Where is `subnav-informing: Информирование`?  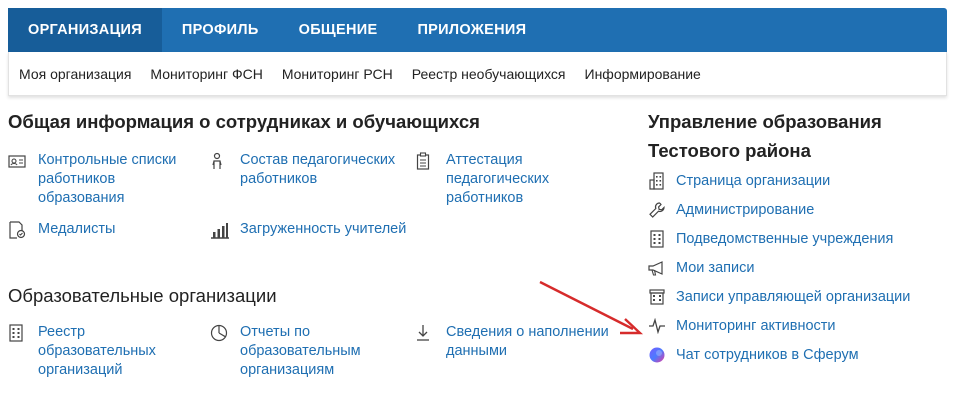
subnav-informing: Информирование is located at coordinates (643, 74).